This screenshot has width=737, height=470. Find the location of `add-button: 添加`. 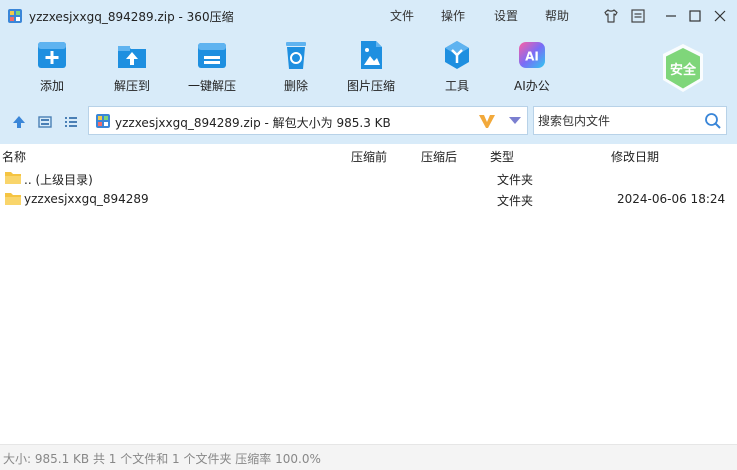

add-button: 添加 is located at coordinates (52, 67).